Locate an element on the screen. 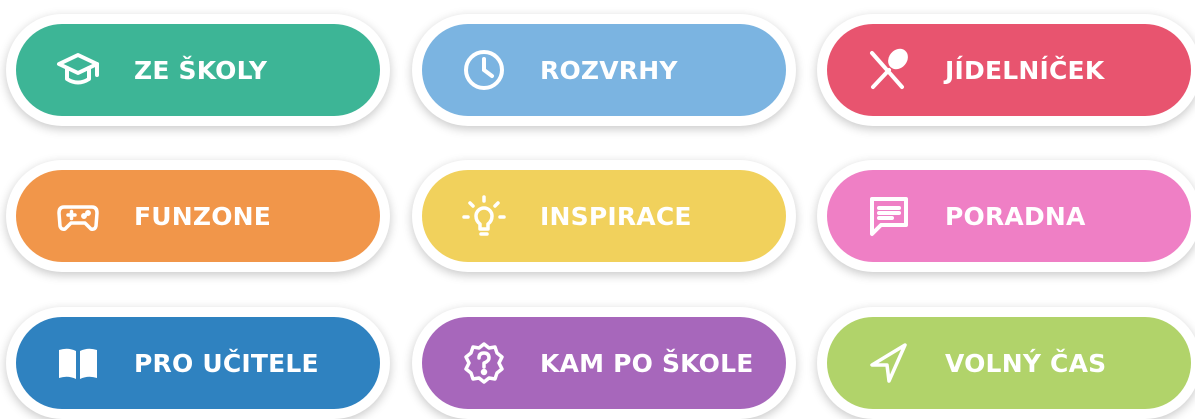 Image resolution: width=1195 pixels, height=419 pixels. menu-tile-label: INSPIRACE is located at coordinates (616, 216).